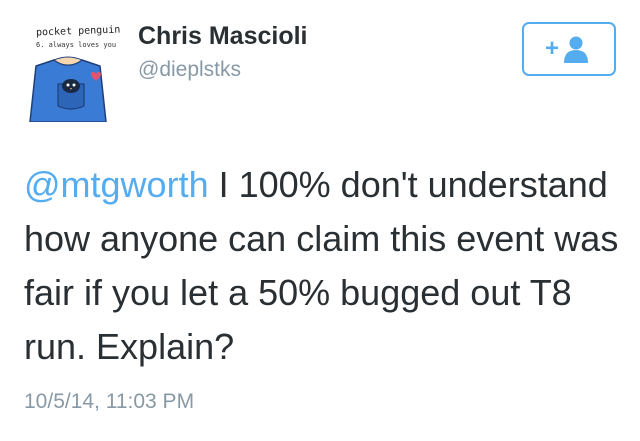  Describe the element at coordinates (68, 68) in the screenshot. I see `avatar: pocket penguin 6. always loves you` at that location.